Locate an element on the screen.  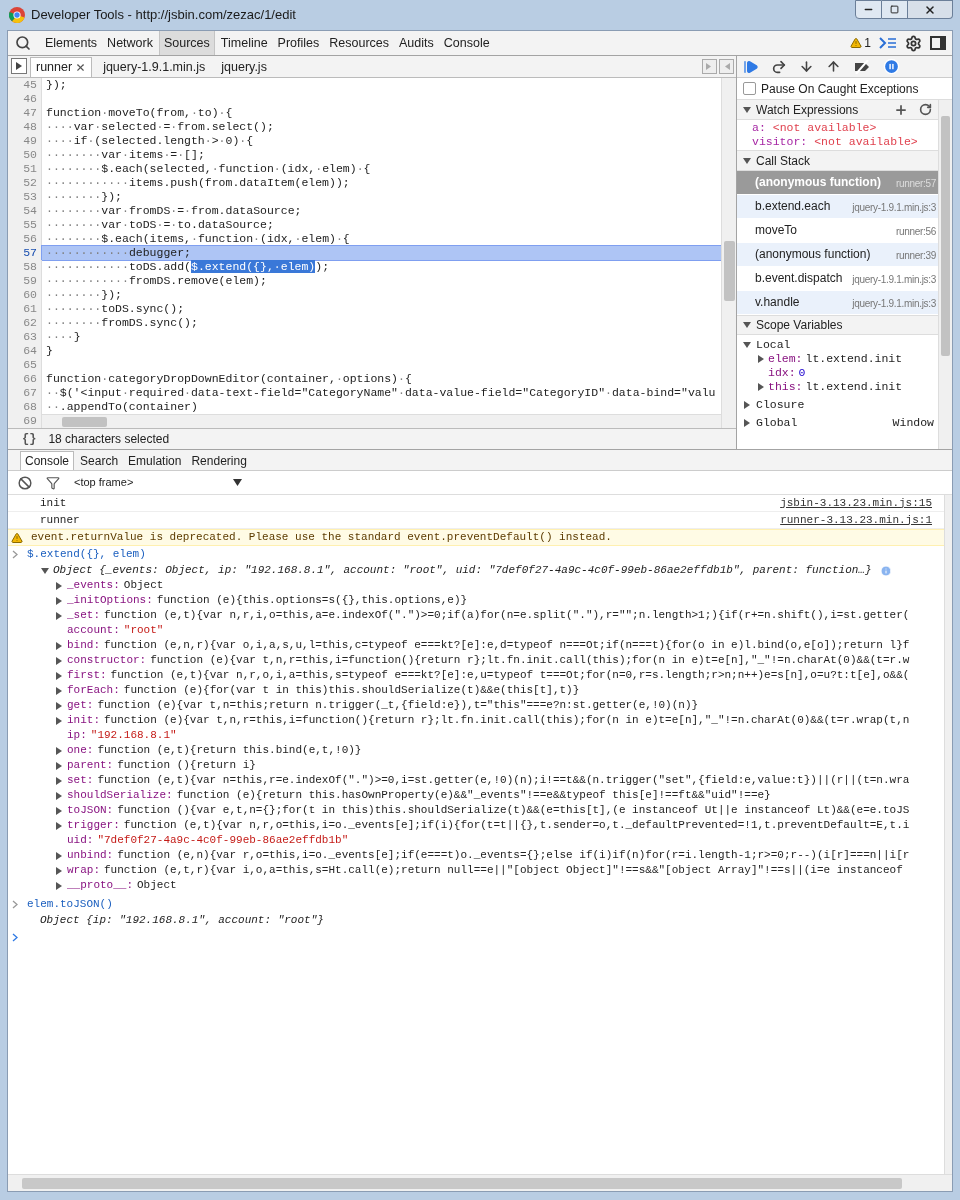
object-summary: Object {_events: Object, ip: "192.168.8.1", account: "root", uid: "7def0f27-4a9c-4c0f-99eb-86ae2effdb1b", parent: function…} is located at coordinates (462, 570).